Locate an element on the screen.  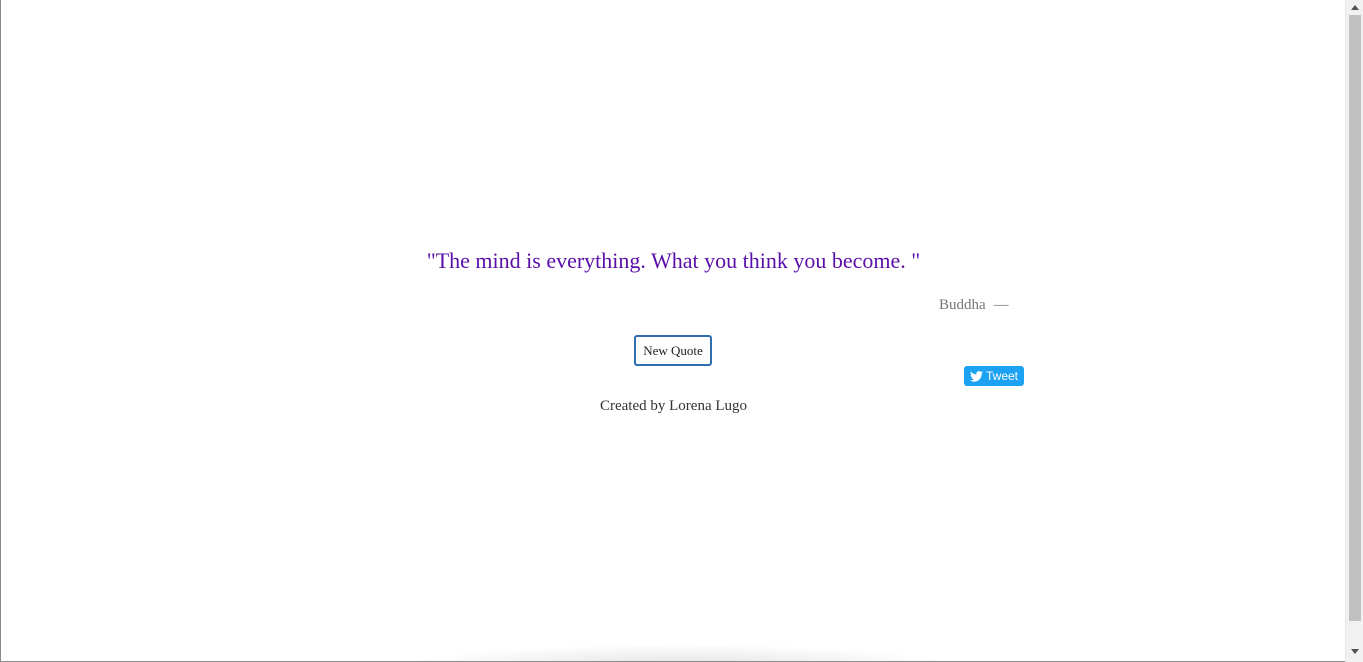
quote-author-line: Buddha — is located at coordinates (974, 305).